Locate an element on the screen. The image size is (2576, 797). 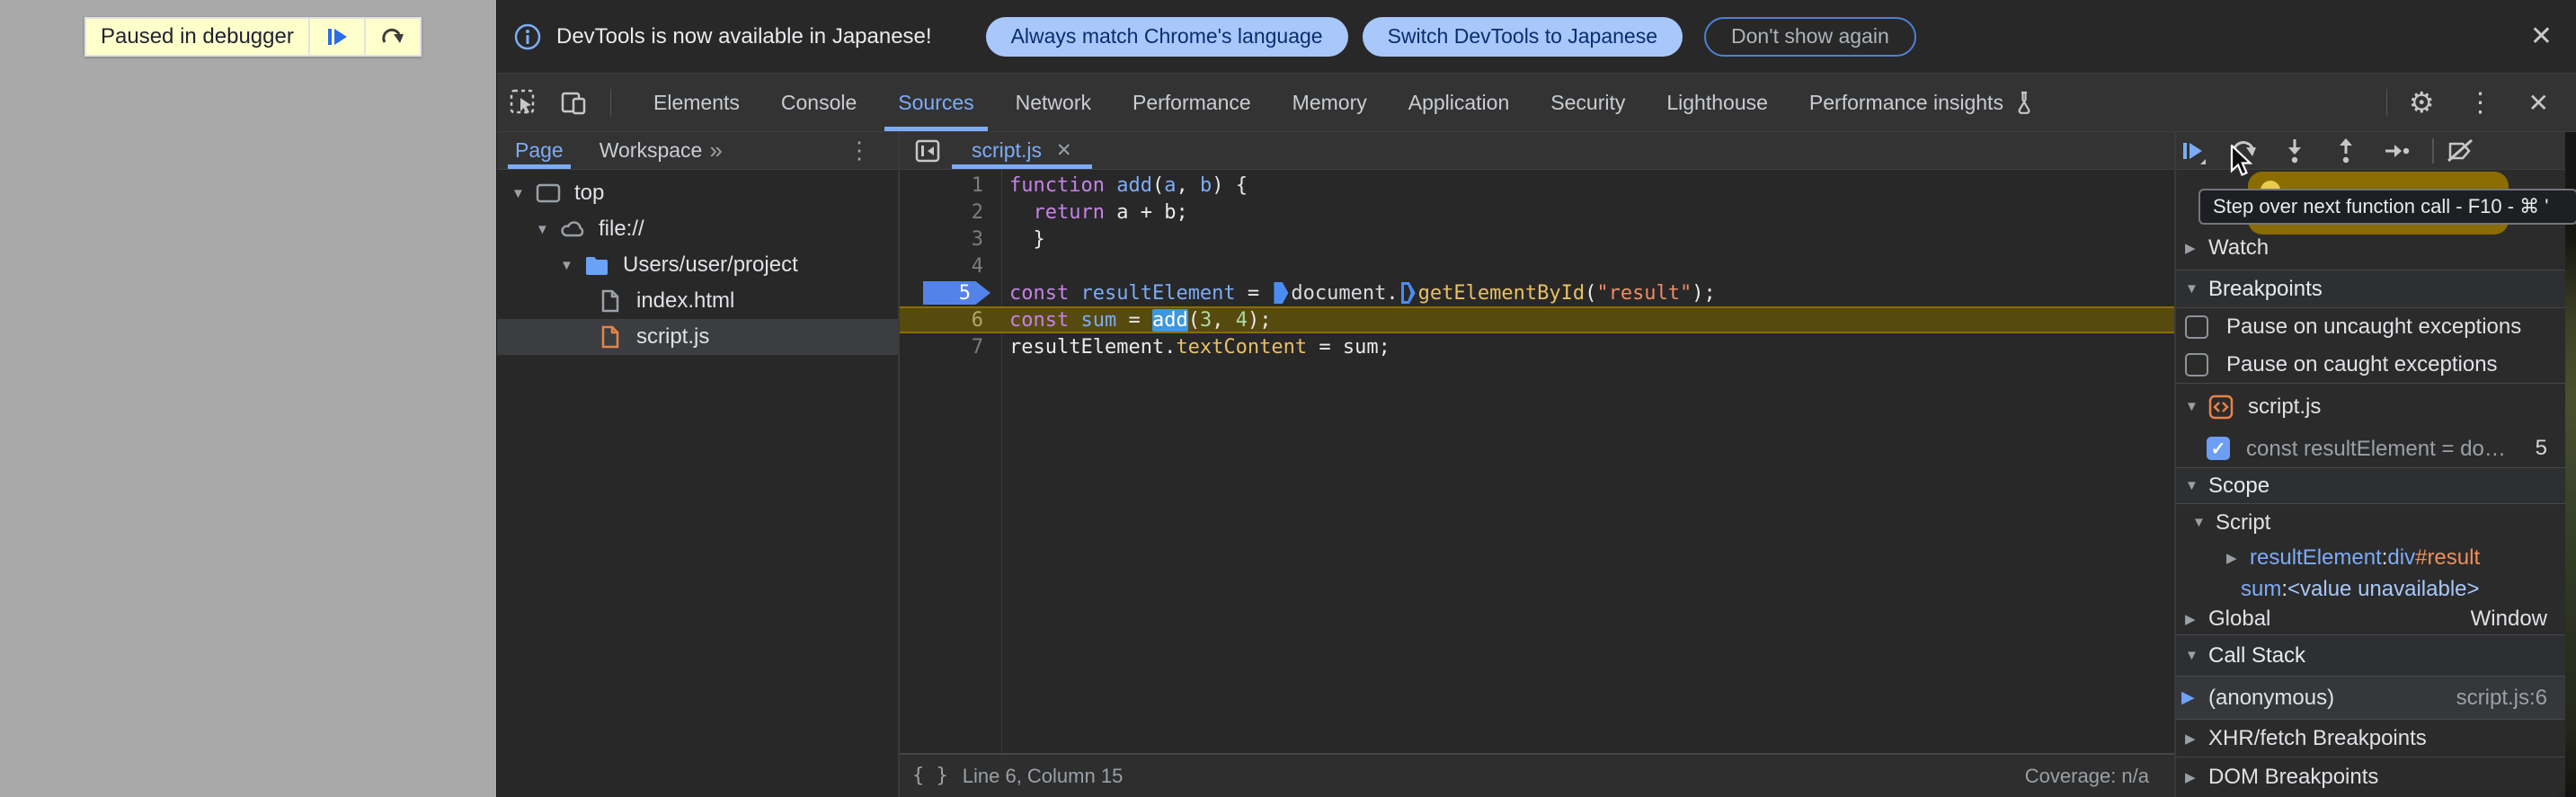
tab-application: Application is located at coordinates (1459, 102).